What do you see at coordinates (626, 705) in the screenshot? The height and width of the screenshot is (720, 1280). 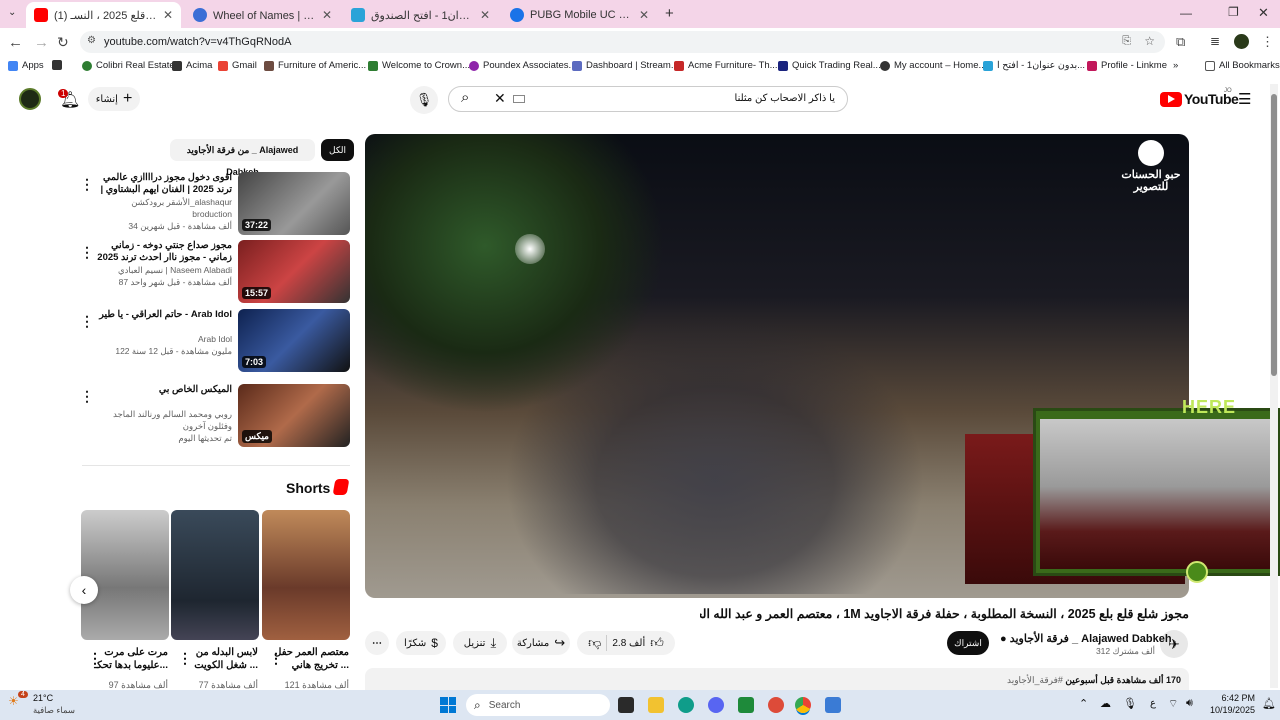 I see `task-view-icon` at bounding box center [626, 705].